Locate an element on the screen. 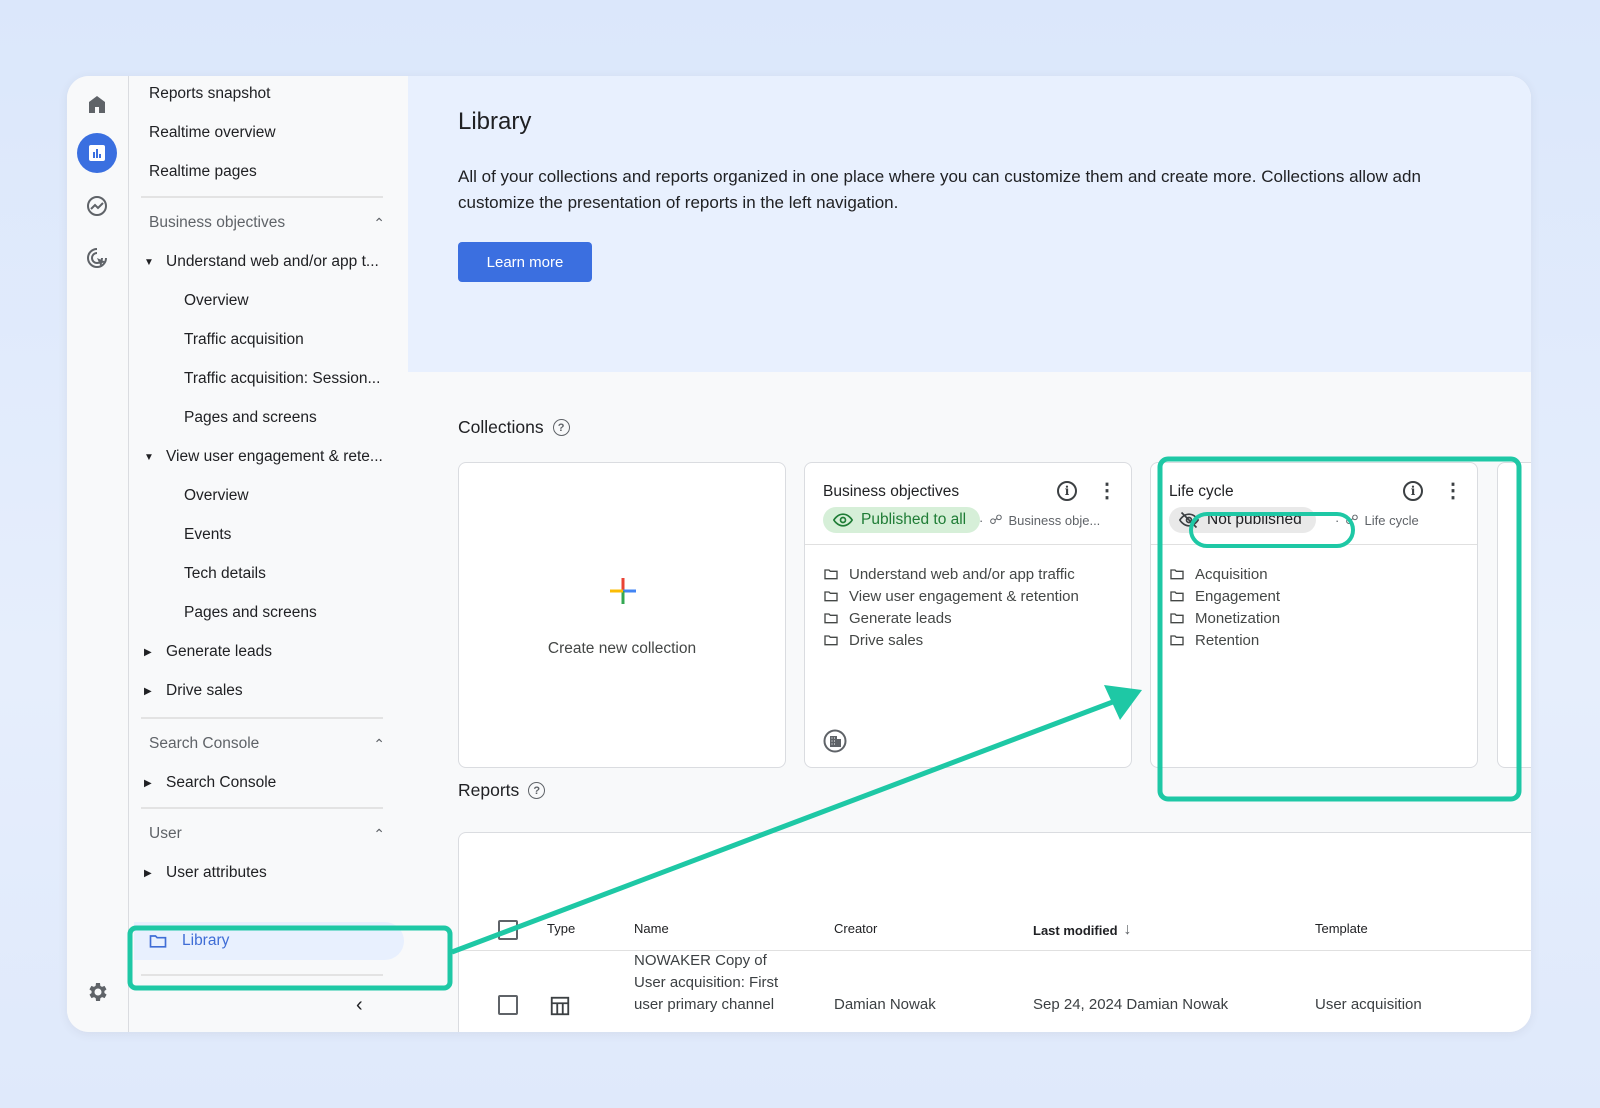 The height and width of the screenshot is (1108, 1600). column-header-name: Name is located at coordinates (651, 928).